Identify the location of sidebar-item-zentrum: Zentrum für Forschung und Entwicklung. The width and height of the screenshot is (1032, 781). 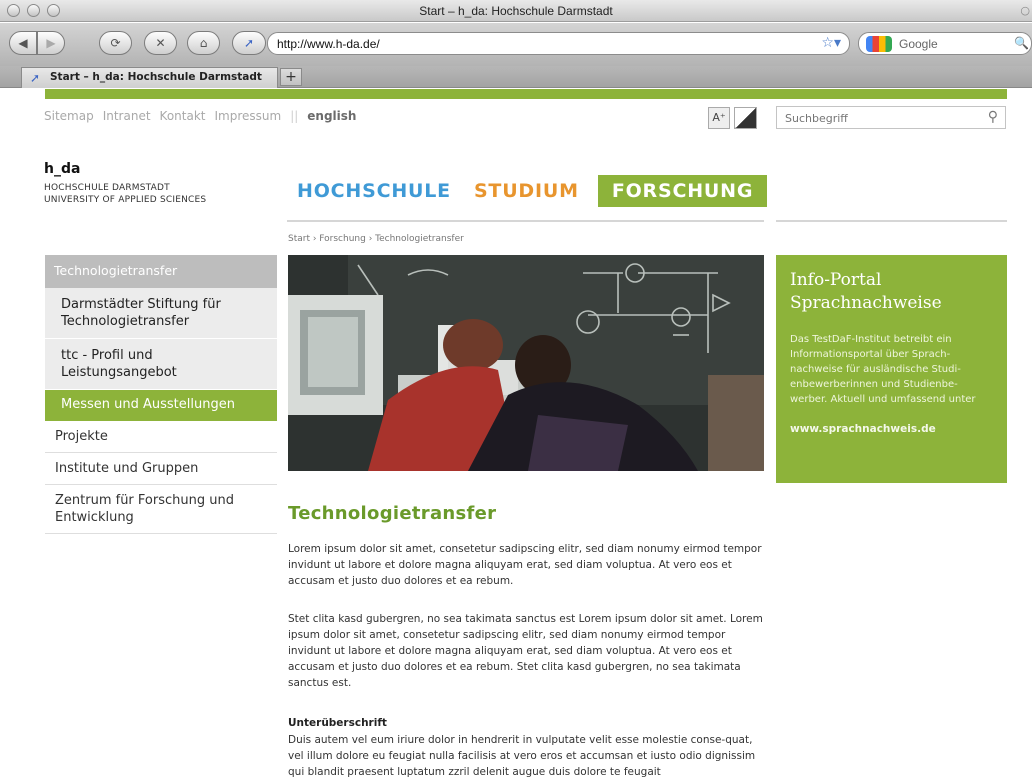
(161, 509).